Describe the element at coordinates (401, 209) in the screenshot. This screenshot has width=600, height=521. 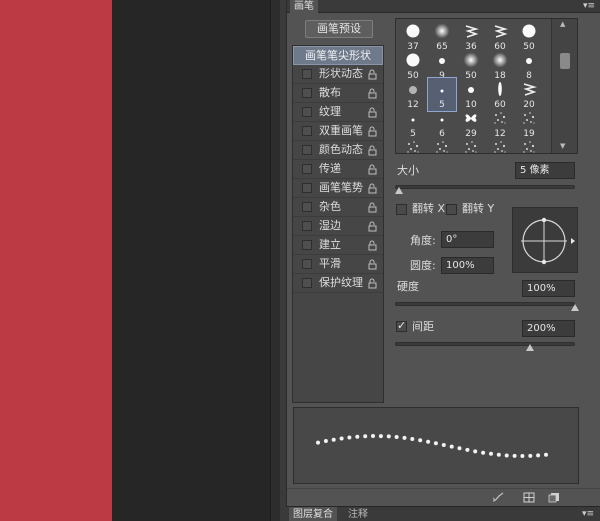
I see `flip-x-checkbox` at that location.